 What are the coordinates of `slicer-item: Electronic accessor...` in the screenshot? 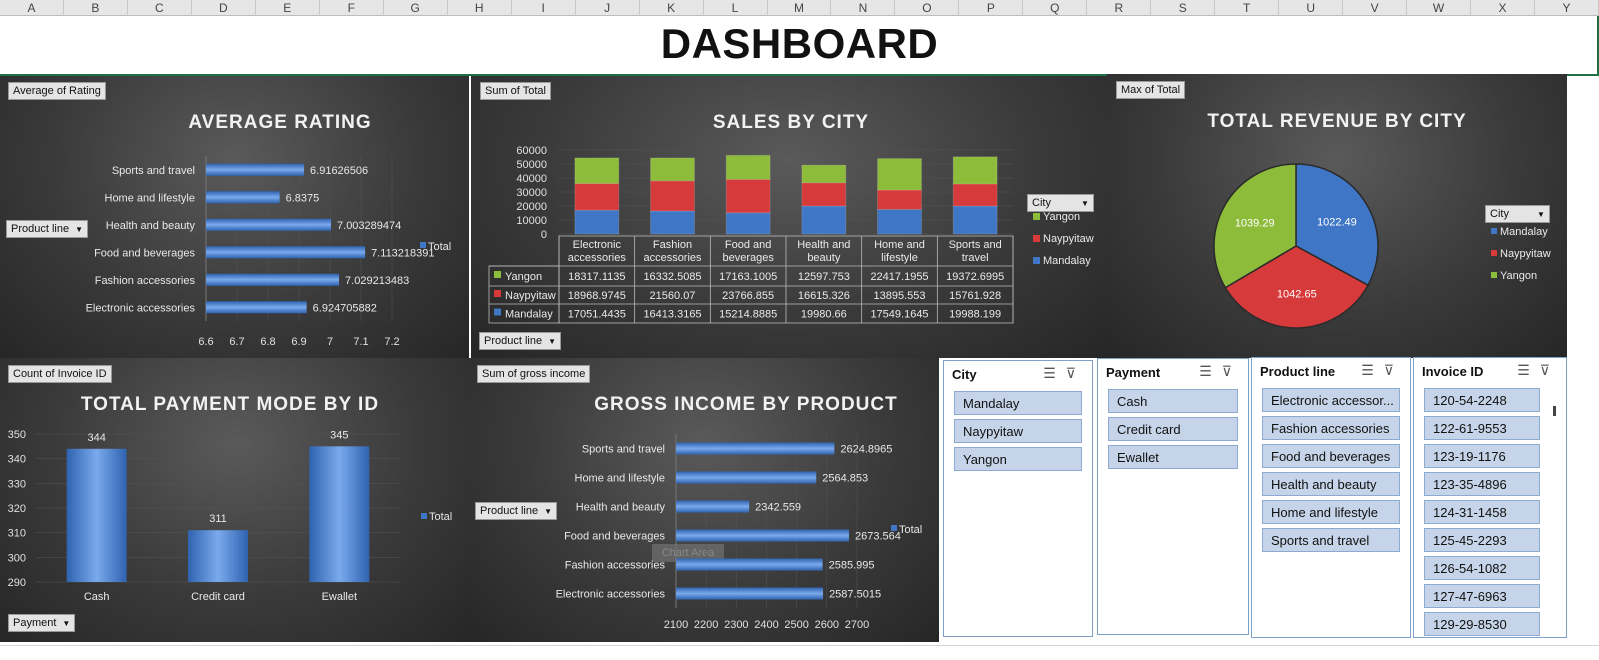 It's located at (1331, 400).